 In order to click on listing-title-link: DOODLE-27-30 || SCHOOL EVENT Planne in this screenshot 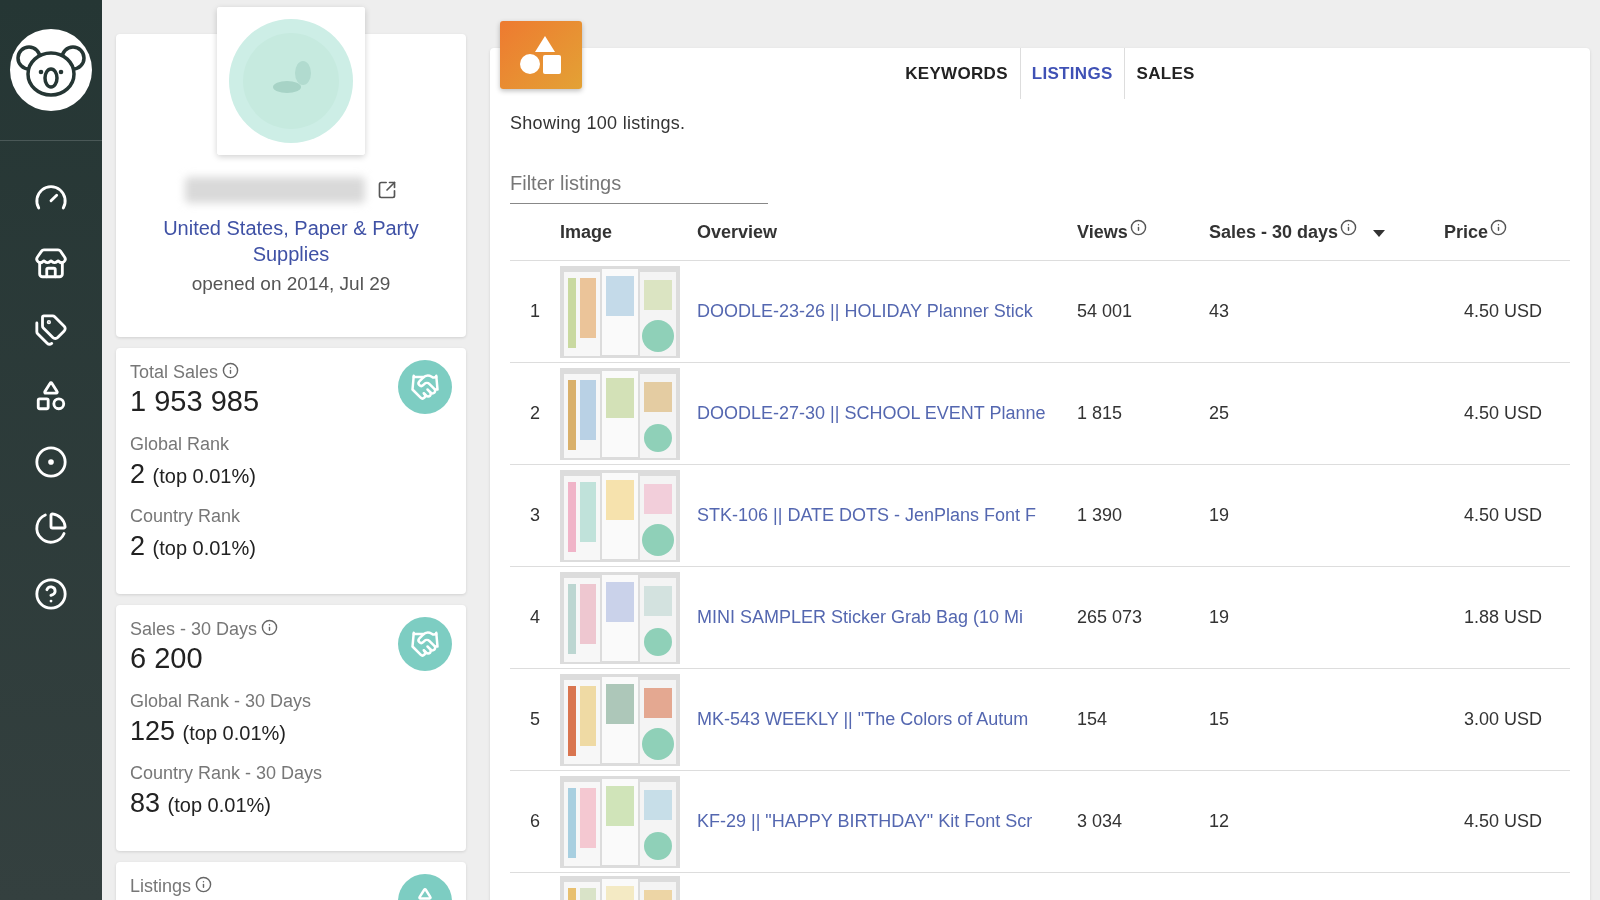, I will do `click(887, 413)`.